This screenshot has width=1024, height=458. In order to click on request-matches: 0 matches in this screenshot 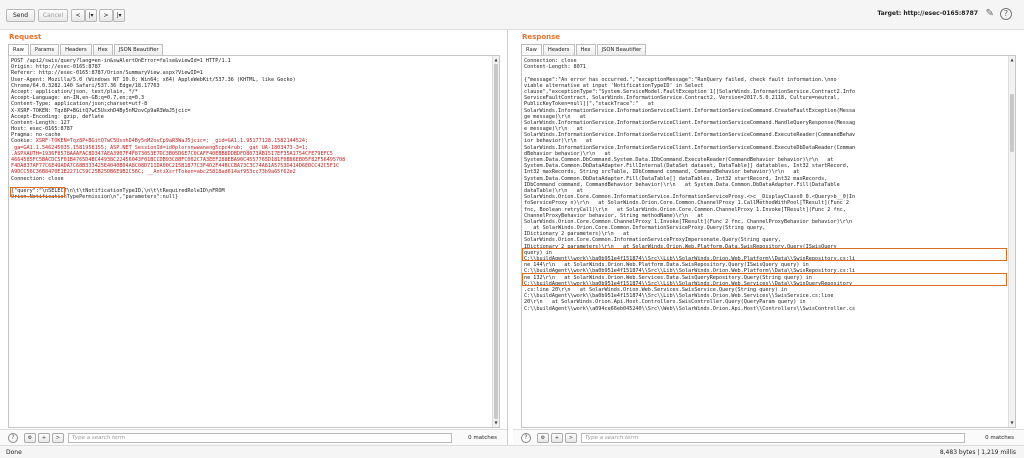, I will do `click(482, 438)`.